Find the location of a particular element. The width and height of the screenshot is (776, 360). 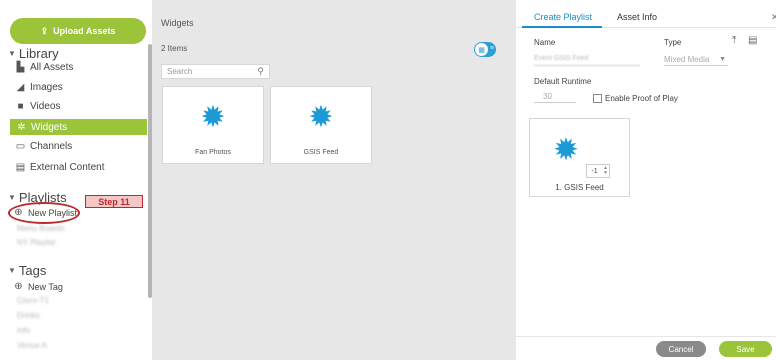

sidebar-item-label: Widgets is located at coordinates (49, 127).